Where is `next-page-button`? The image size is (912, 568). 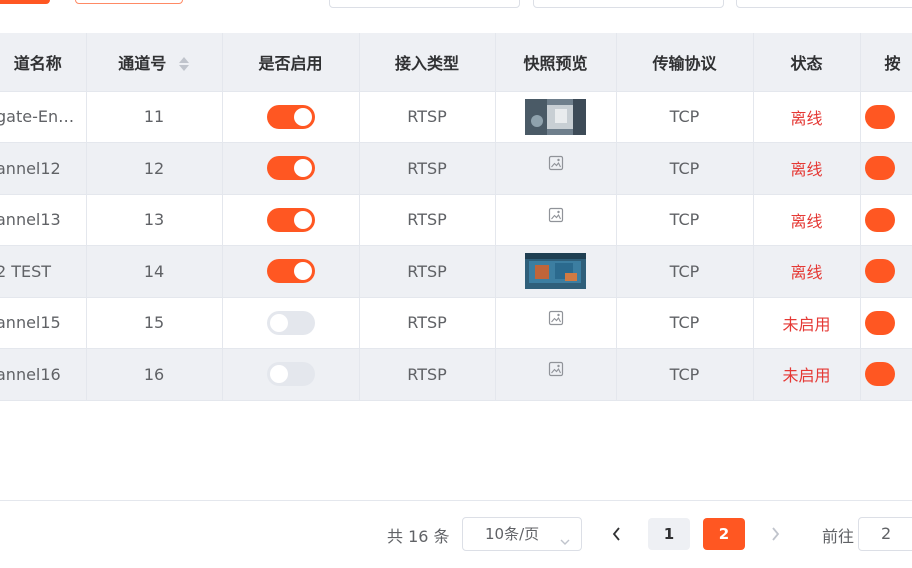
next-page-button is located at coordinates (775, 534).